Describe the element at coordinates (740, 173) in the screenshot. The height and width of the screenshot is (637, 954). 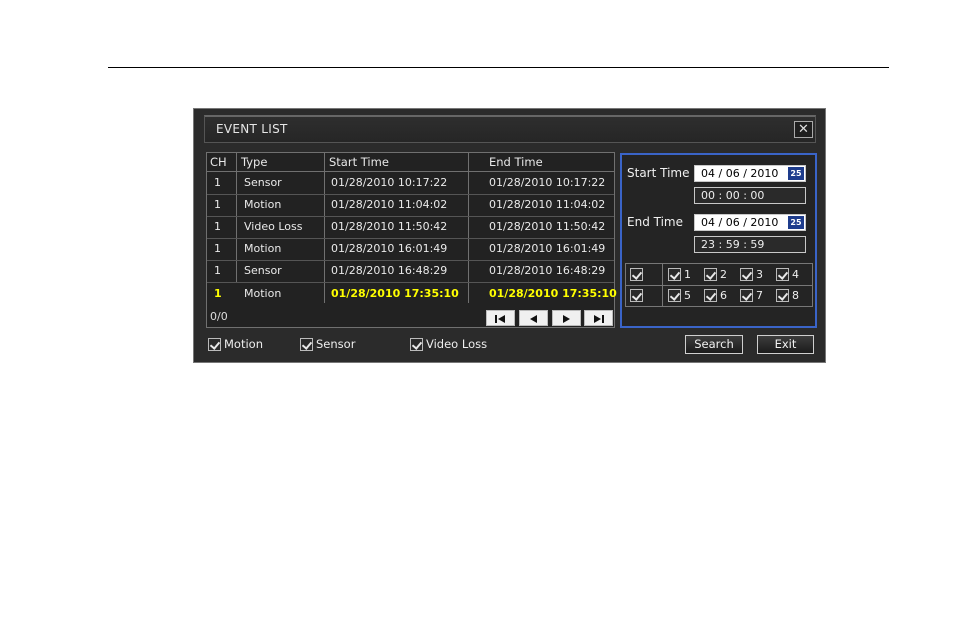
I see `start-date-value: 04 / 06 / 2010` at that location.